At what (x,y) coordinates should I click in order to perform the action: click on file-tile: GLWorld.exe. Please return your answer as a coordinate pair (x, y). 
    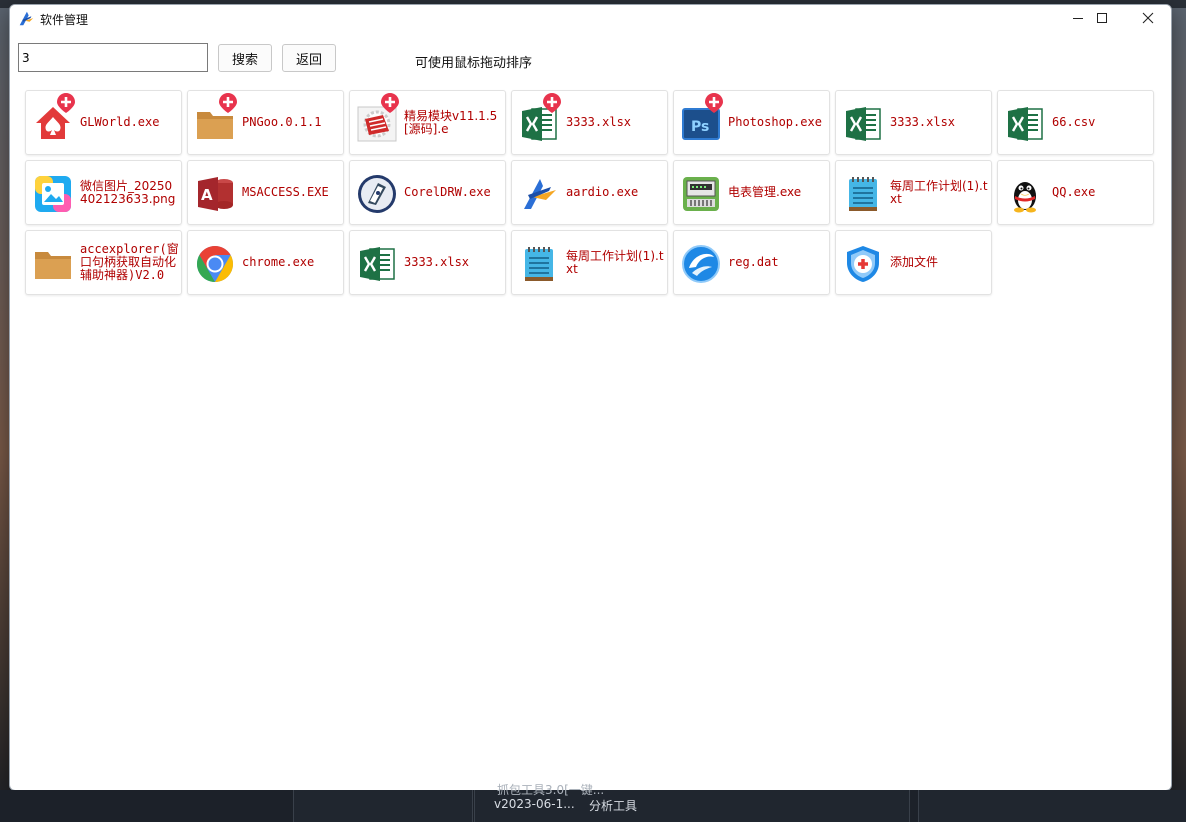
    Looking at the image, I should click on (103, 122).